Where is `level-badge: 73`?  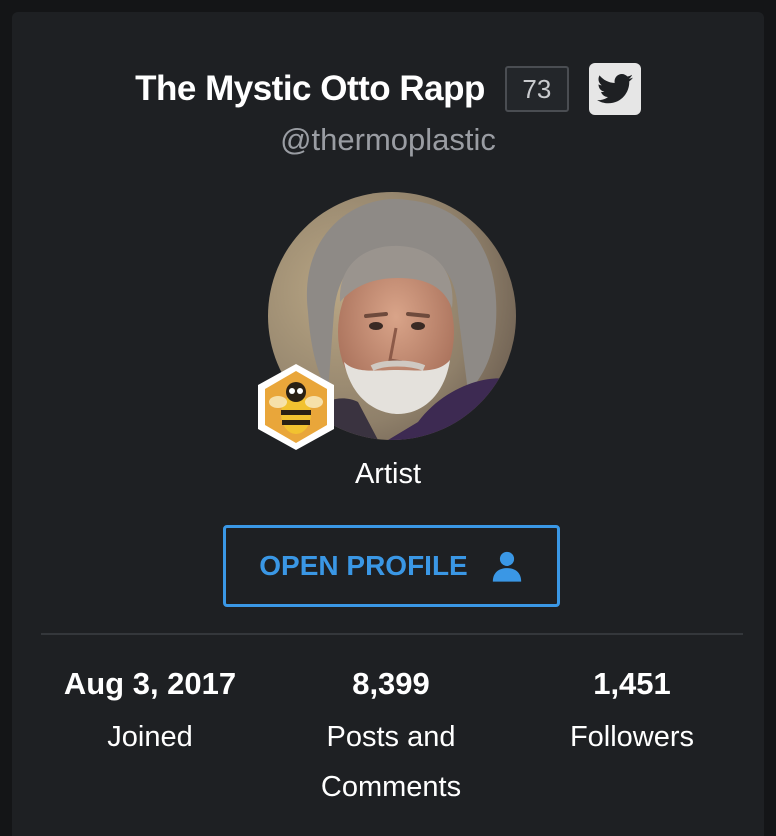
level-badge: 73 is located at coordinates (536, 89).